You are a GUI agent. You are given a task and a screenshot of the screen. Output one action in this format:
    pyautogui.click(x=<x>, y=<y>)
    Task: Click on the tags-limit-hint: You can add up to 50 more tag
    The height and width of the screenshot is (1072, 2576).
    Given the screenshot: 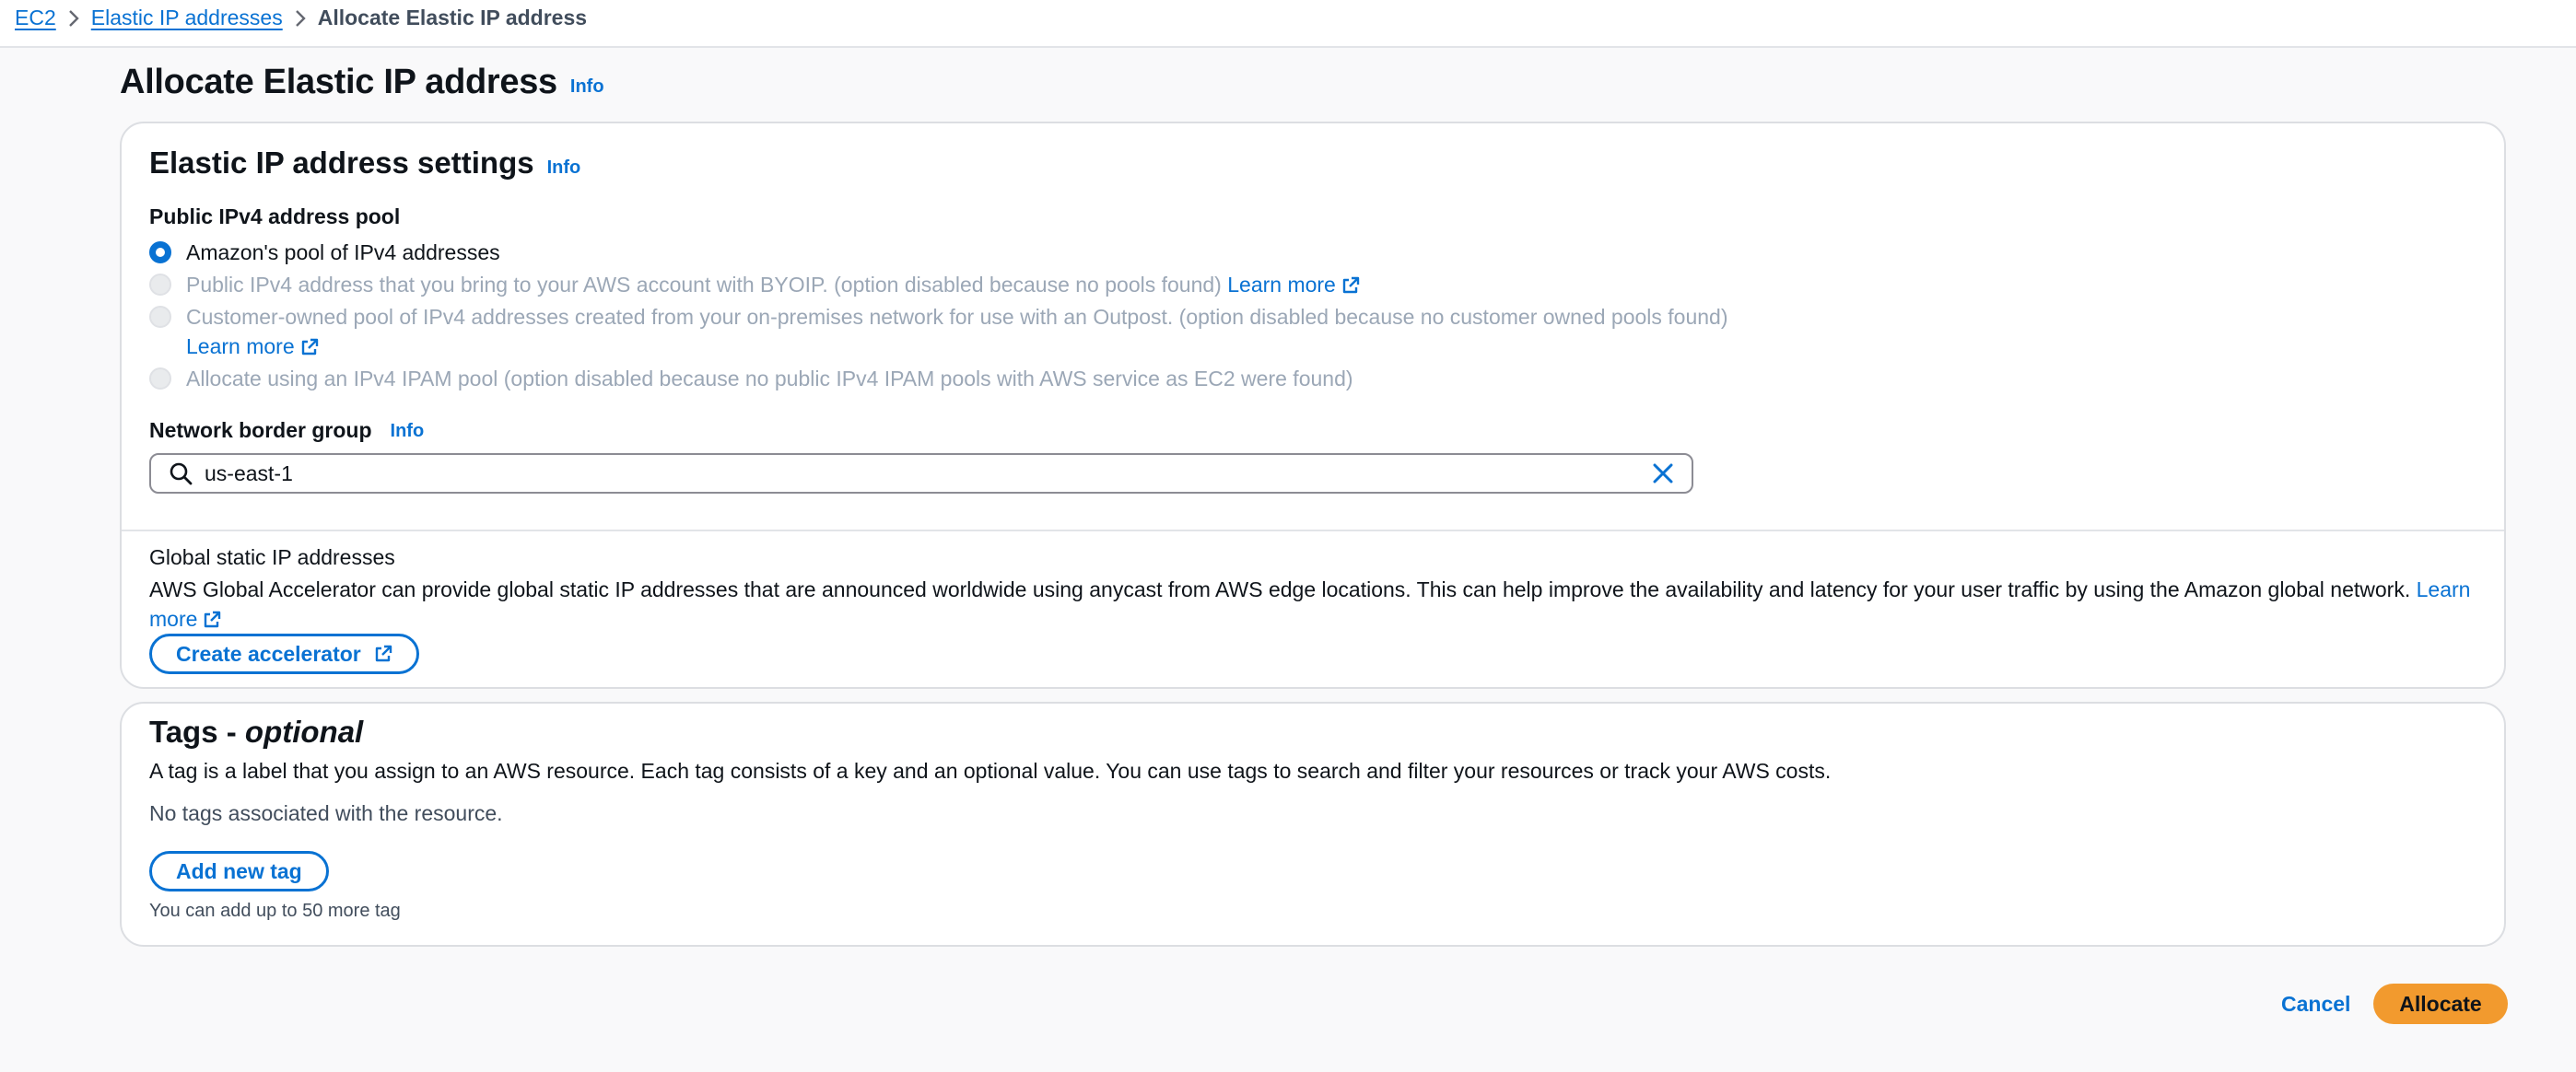 What is the action you would take?
    pyautogui.click(x=275, y=911)
    